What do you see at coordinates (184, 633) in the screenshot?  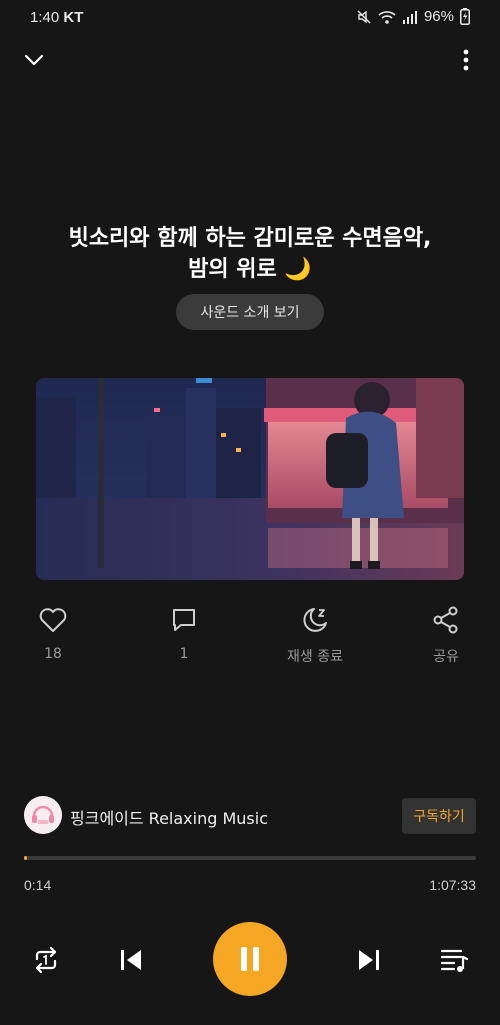 I see `comment-action: 1` at bounding box center [184, 633].